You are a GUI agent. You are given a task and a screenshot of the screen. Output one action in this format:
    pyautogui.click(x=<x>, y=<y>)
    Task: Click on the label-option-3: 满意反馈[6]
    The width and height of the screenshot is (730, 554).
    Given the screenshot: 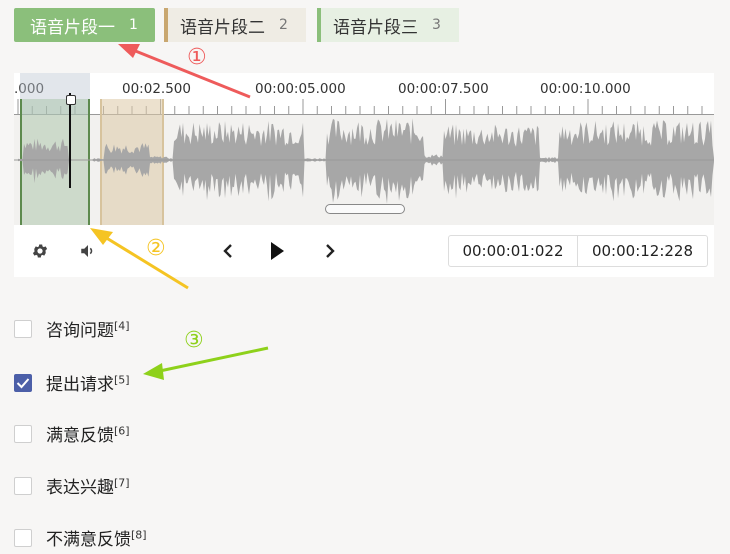 What is the action you would take?
    pyautogui.click(x=72, y=433)
    